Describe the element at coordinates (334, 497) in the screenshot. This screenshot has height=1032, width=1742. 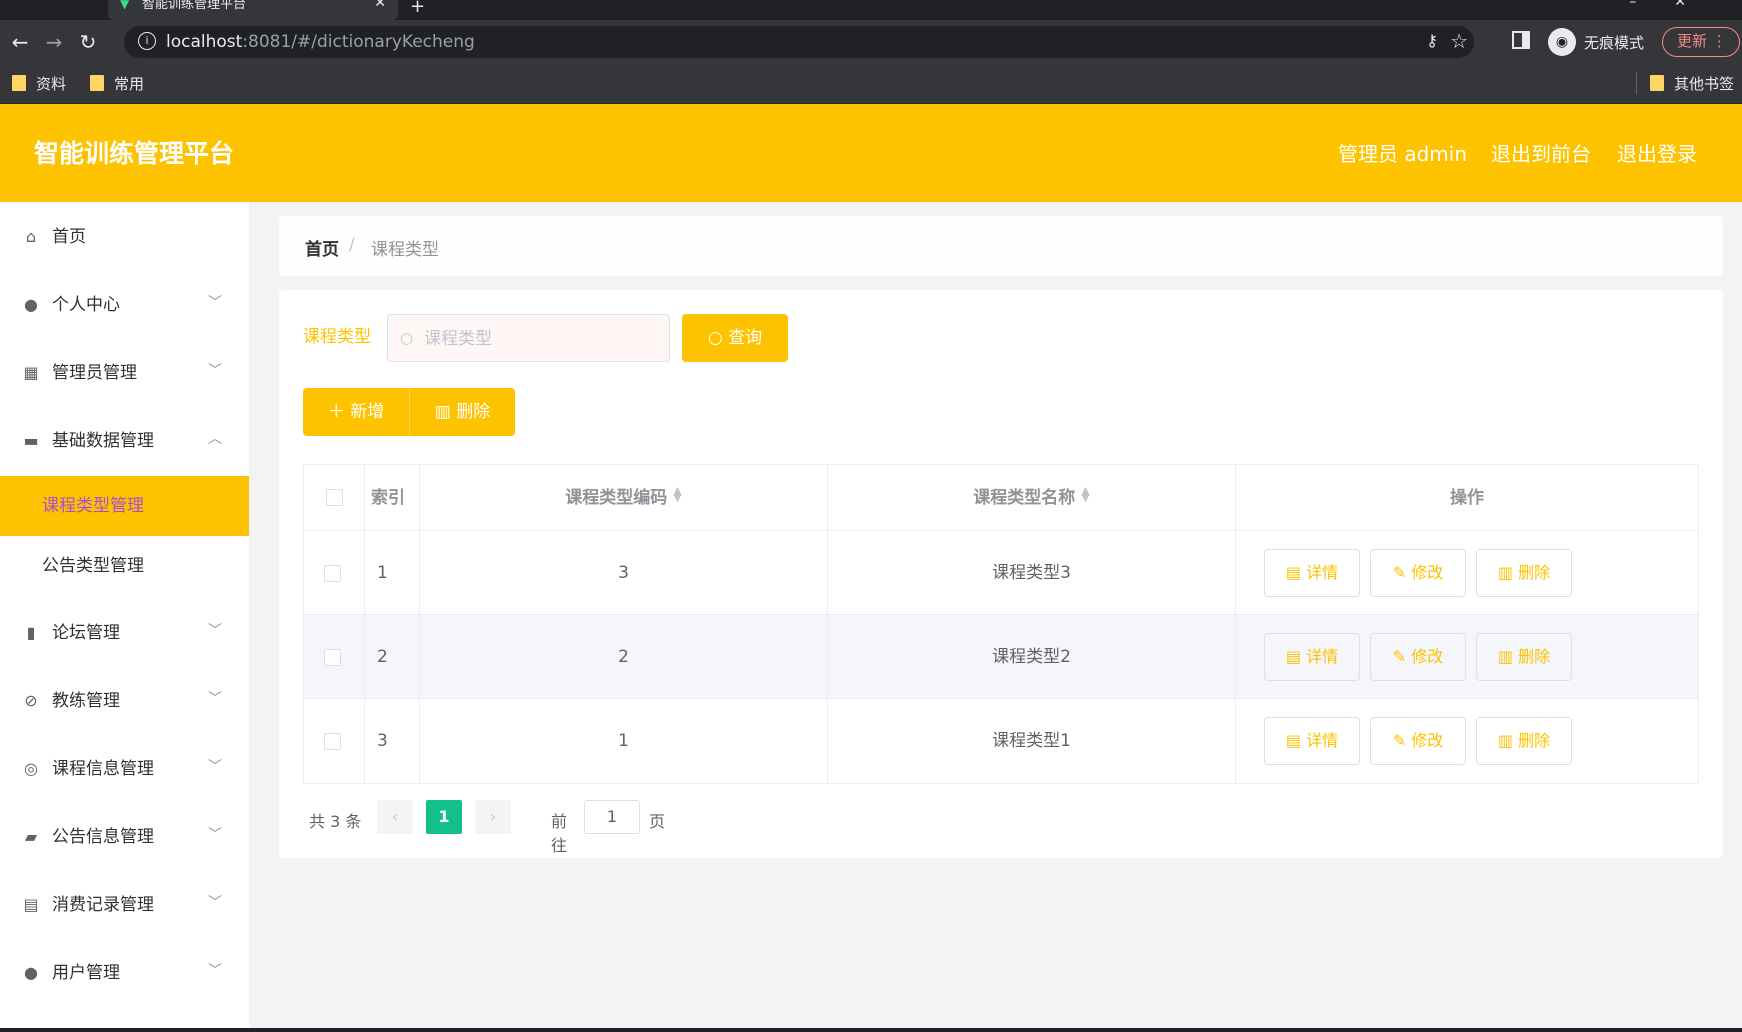
I see `select-all-checkbox` at that location.